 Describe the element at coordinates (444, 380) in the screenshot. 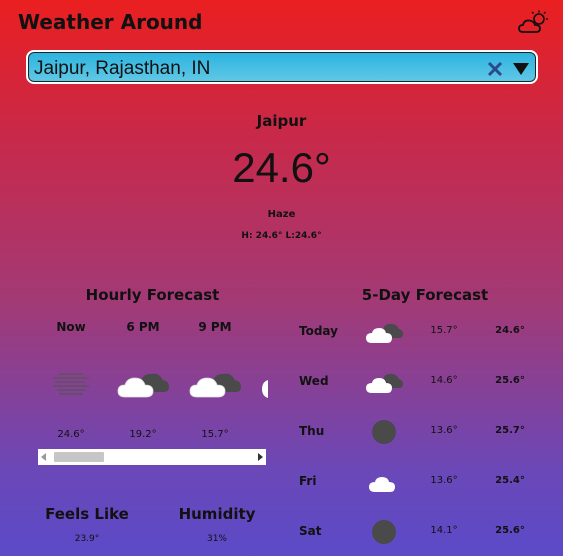

I see `day-low-temperature: 14.6°` at that location.